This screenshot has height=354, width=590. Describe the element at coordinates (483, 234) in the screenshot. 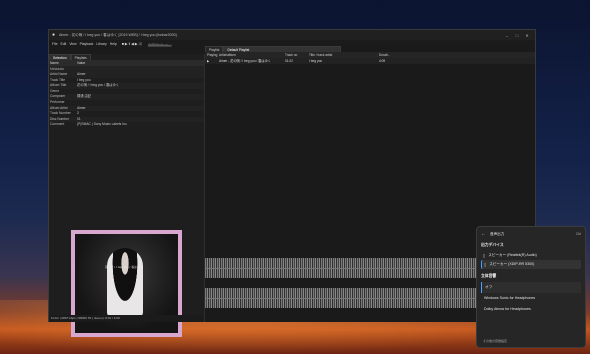

I see `back-arrow-icon: ←` at that location.